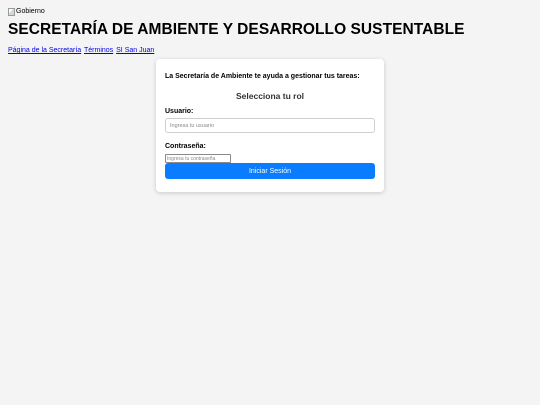 This screenshot has width=540, height=405. What do you see at coordinates (135, 50) in the screenshot?
I see `link-si-san-juan: SI San Juan` at bounding box center [135, 50].